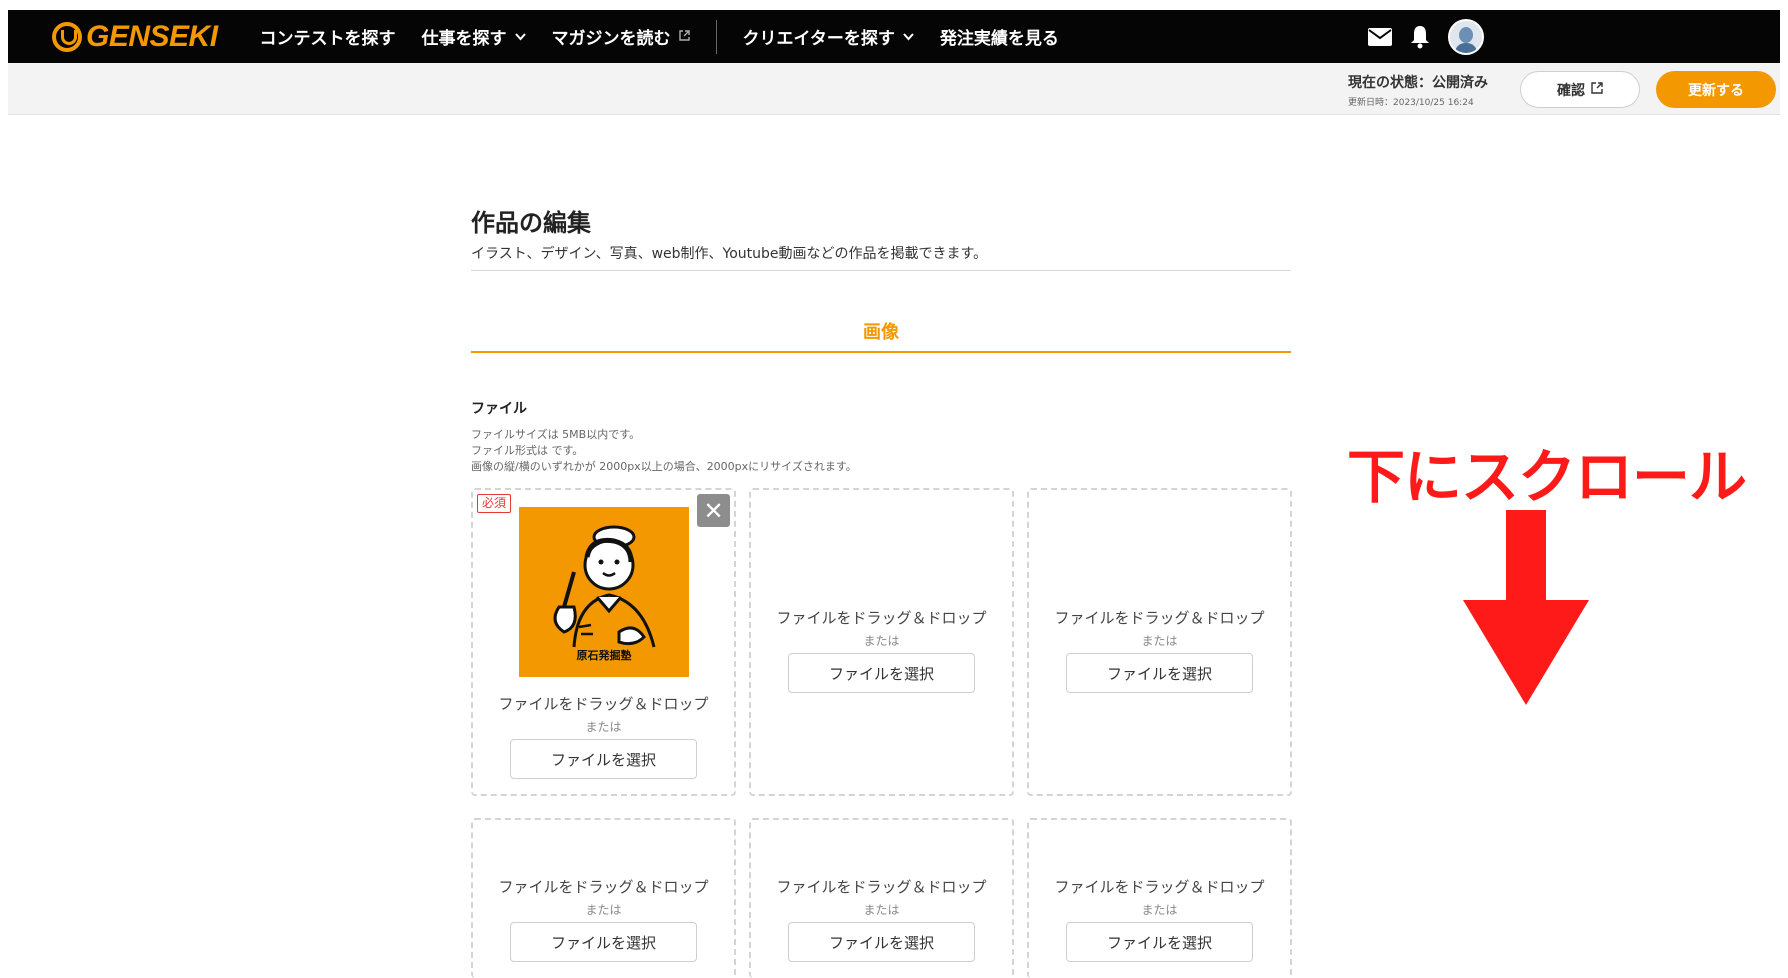  What do you see at coordinates (881, 331) in the screenshot?
I see `tab-image: 画像` at bounding box center [881, 331].